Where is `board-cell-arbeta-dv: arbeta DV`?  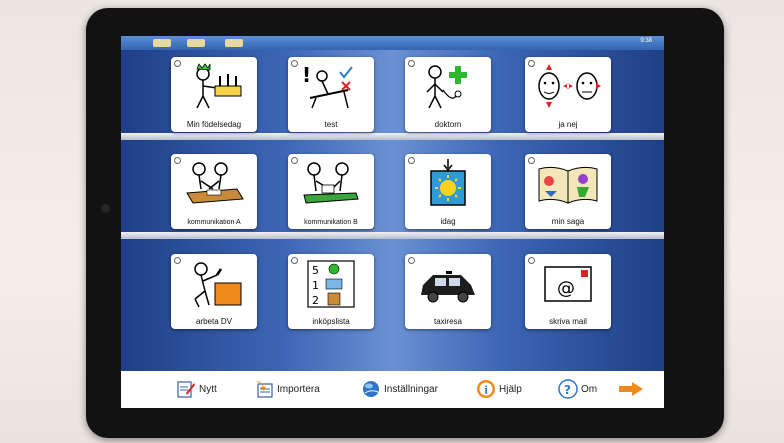
board-cell-arbeta-dv: arbeta DV is located at coordinates (214, 291).